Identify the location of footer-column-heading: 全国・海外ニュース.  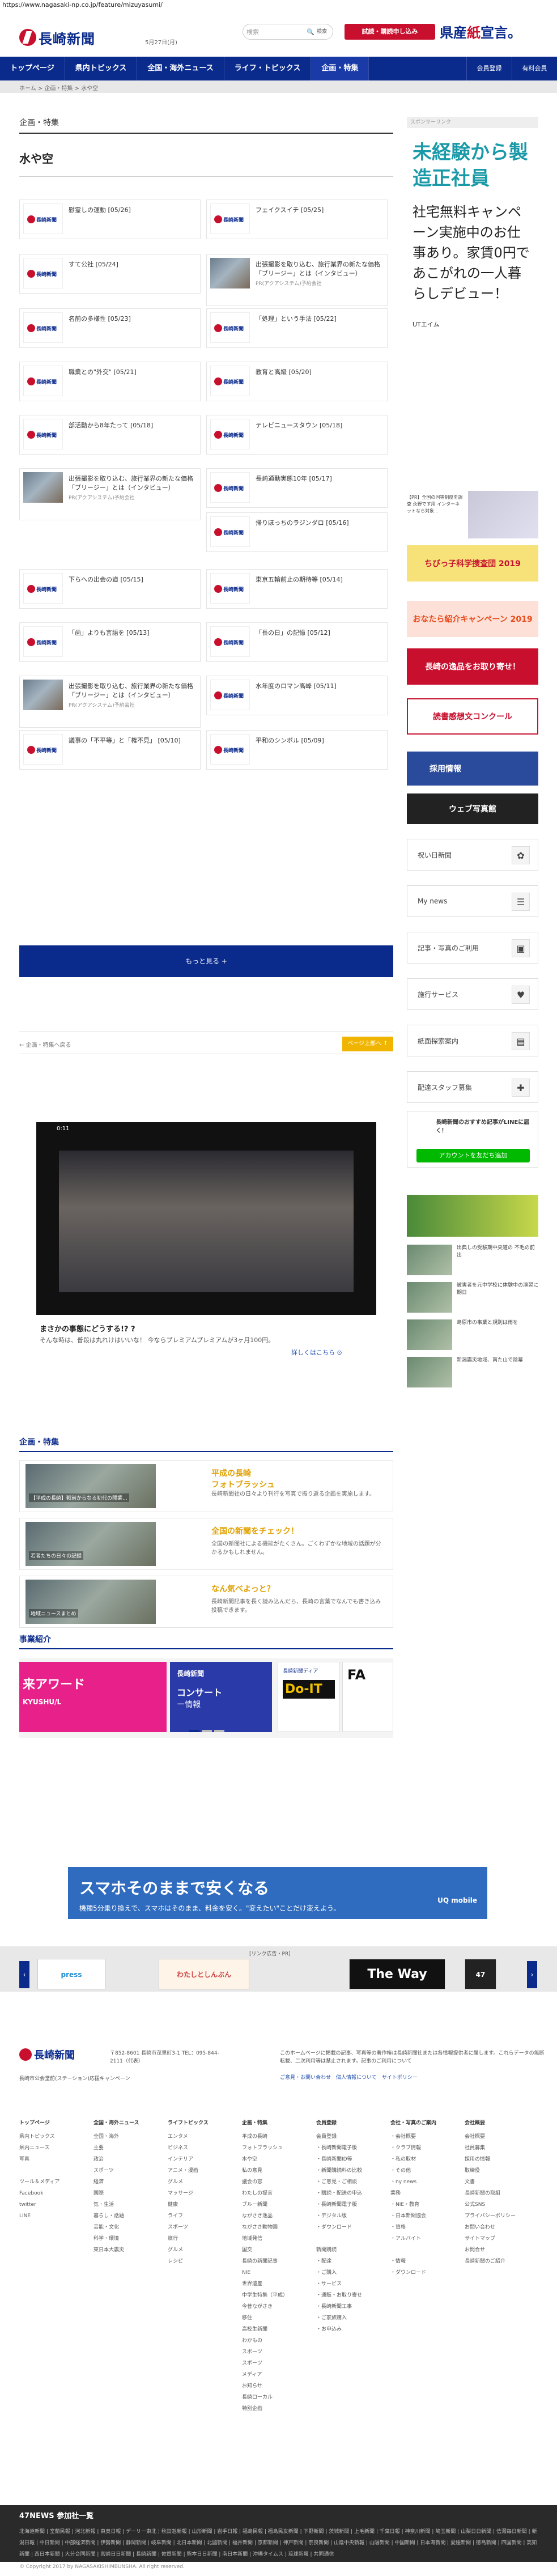
(128, 2123).